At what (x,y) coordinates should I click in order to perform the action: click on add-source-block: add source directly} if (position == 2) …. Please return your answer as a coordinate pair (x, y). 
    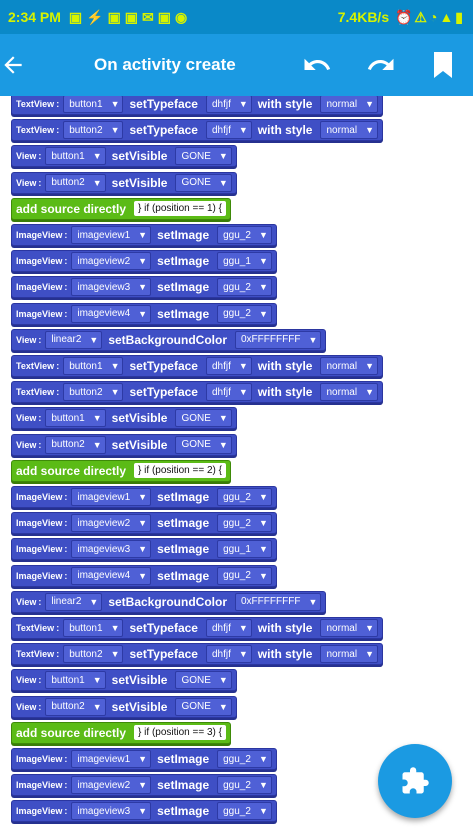
    Looking at the image, I should click on (121, 470).